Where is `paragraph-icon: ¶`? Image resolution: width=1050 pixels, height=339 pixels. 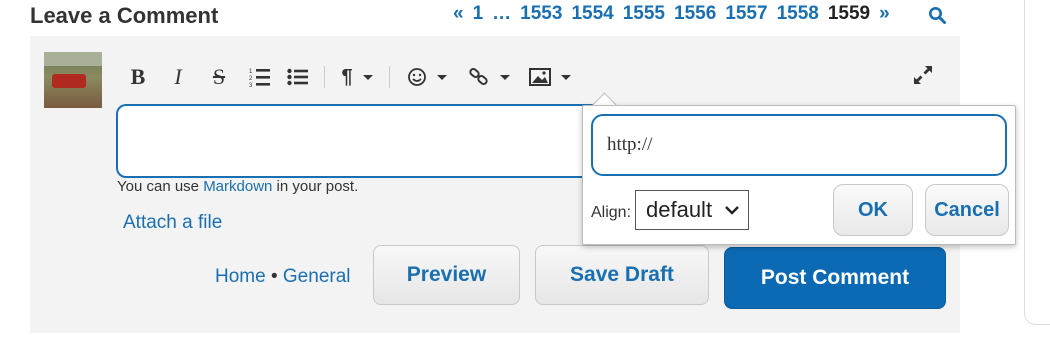 paragraph-icon: ¶ is located at coordinates (347, 76).